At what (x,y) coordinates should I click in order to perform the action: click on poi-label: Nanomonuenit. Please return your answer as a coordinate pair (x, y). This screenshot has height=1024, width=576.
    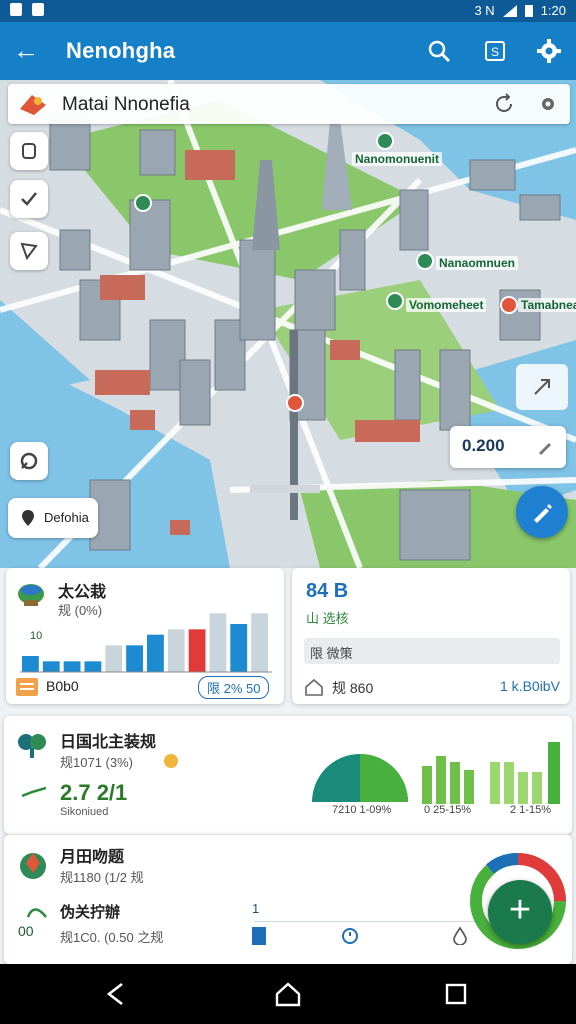
    Looking at the image, I should click on (397, 159).